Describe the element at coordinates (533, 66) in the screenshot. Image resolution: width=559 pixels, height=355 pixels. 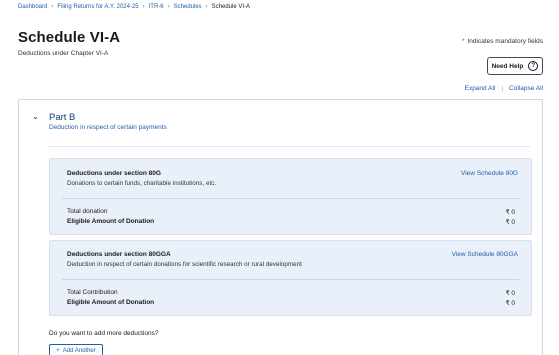
I see `help-icon: ?` at that location.